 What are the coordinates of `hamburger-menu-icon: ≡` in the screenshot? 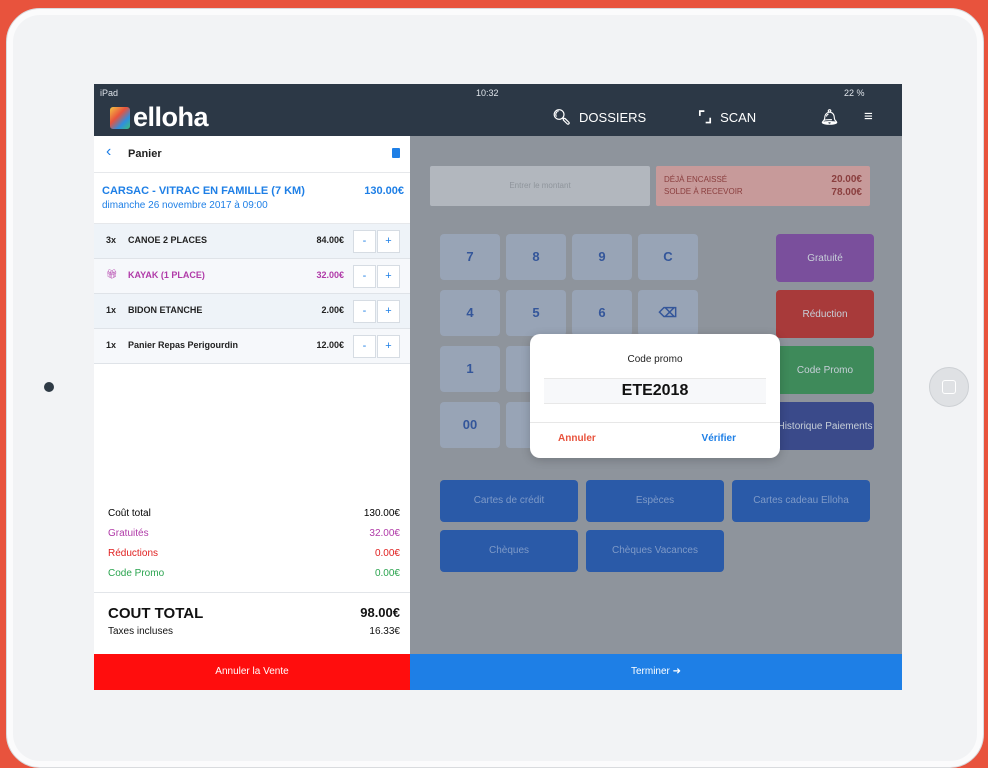 It's located at (868, 116).